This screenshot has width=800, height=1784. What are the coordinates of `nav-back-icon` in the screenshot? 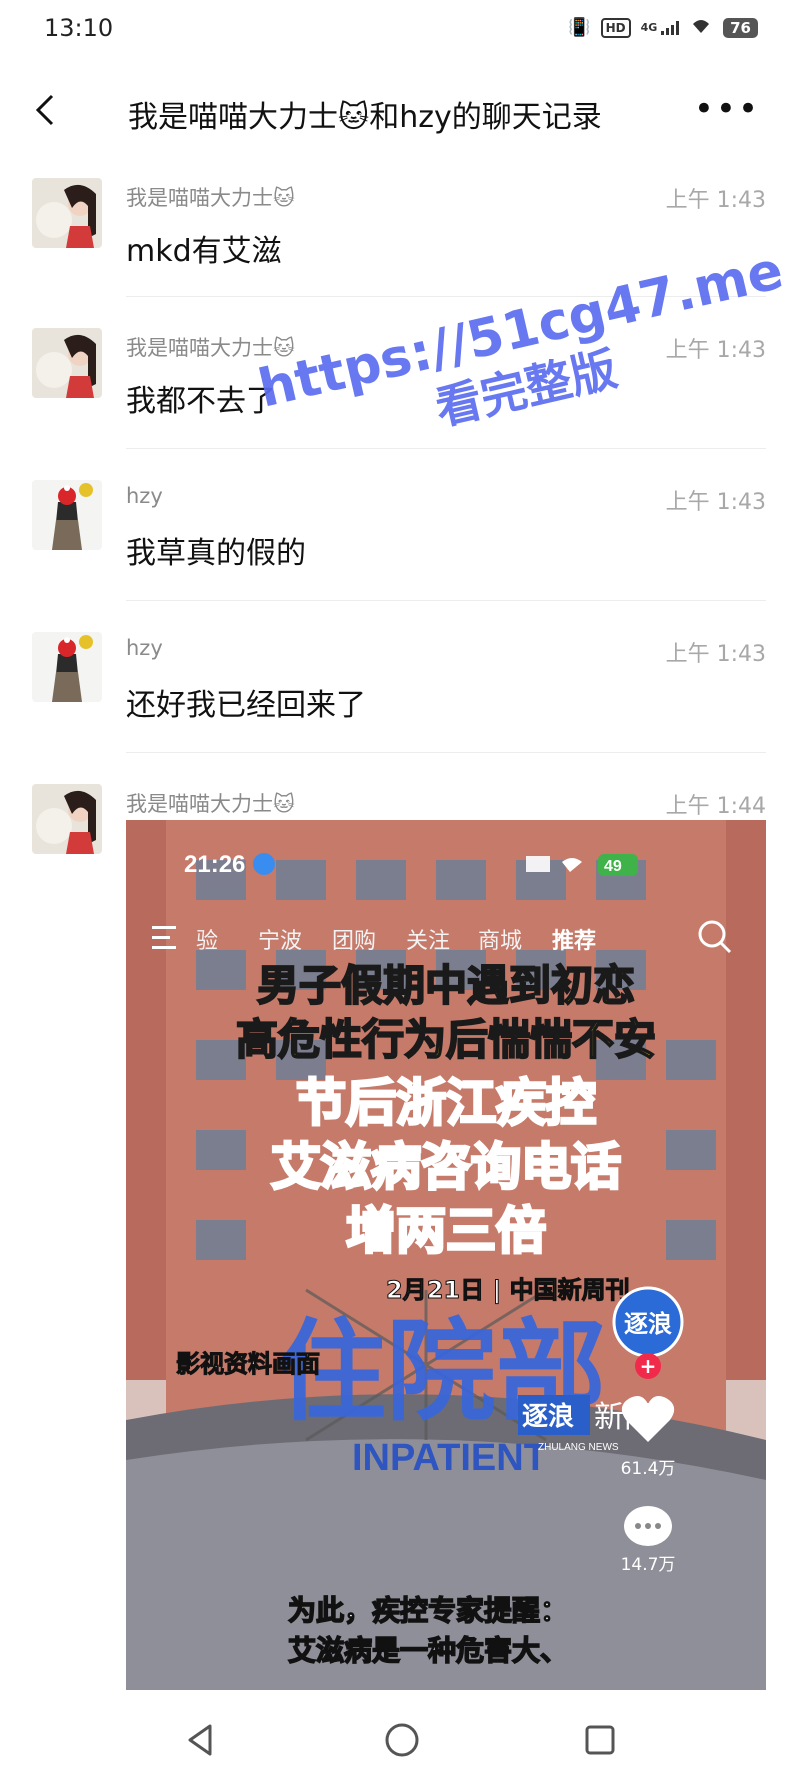 It's located at (200, 1740).